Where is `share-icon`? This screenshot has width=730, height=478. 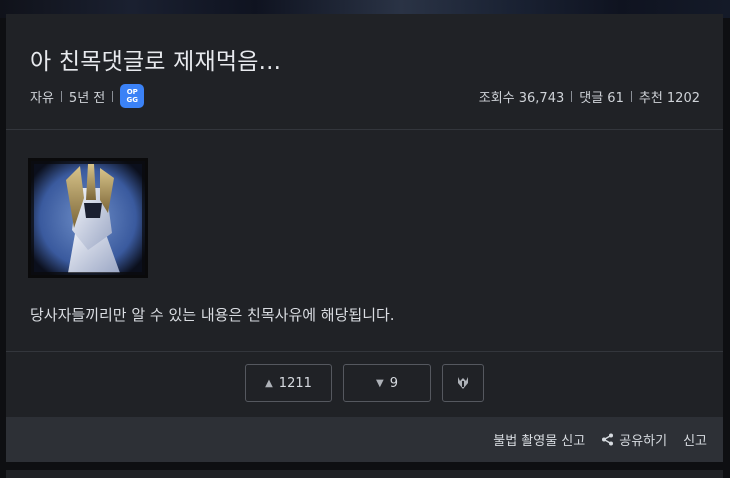 share-icon is located at coordinates (608, 439).